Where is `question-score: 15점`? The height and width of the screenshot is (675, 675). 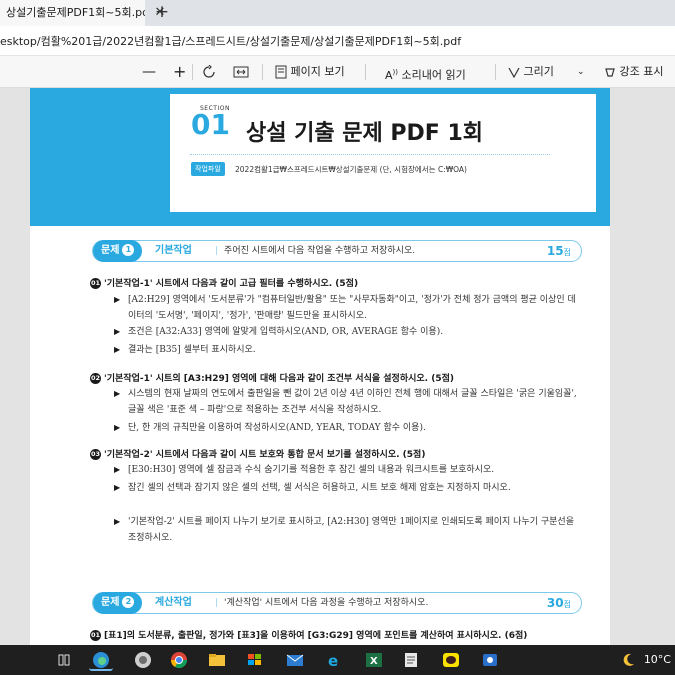
question-score: 15점 is located at coordinates (559, 252).